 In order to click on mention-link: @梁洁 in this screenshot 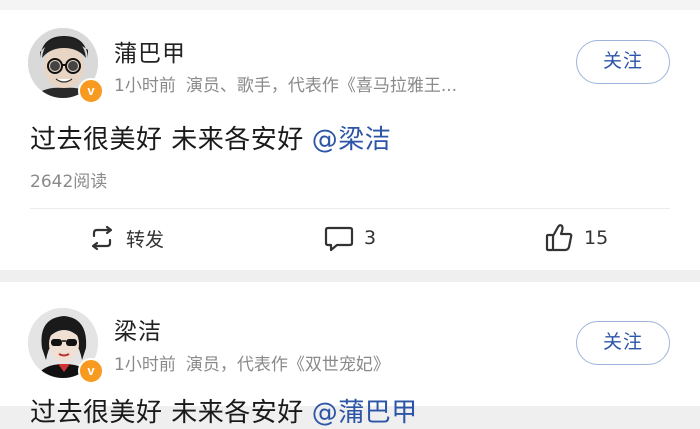, I will do `click(352, 140)`.